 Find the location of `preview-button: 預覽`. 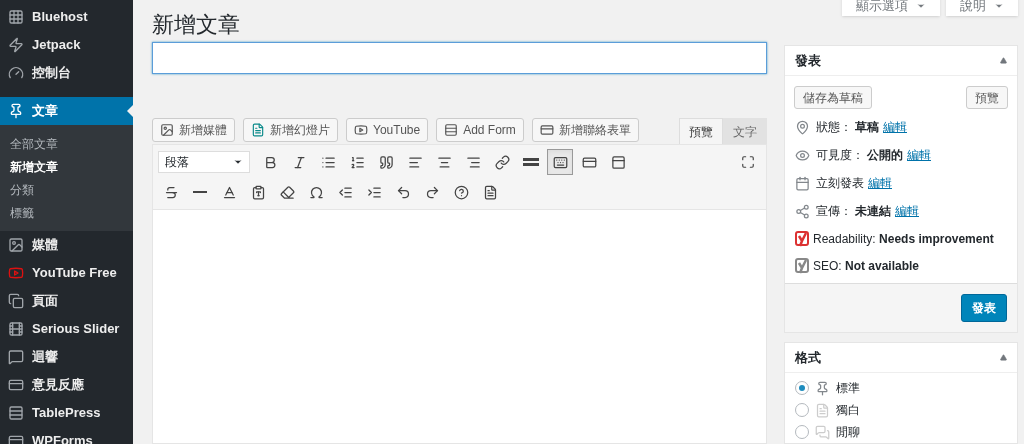

preview-button: 預覽 is located at coordinates (987, 97).